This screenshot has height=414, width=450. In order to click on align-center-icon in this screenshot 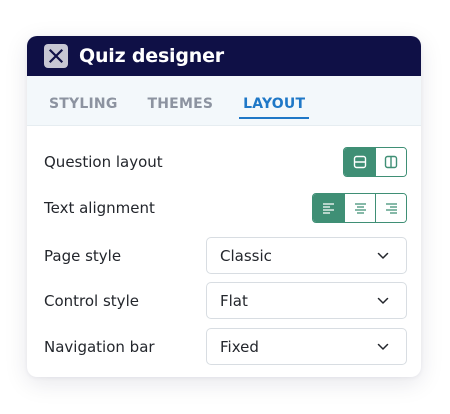, I will do `click(360, 208)`.